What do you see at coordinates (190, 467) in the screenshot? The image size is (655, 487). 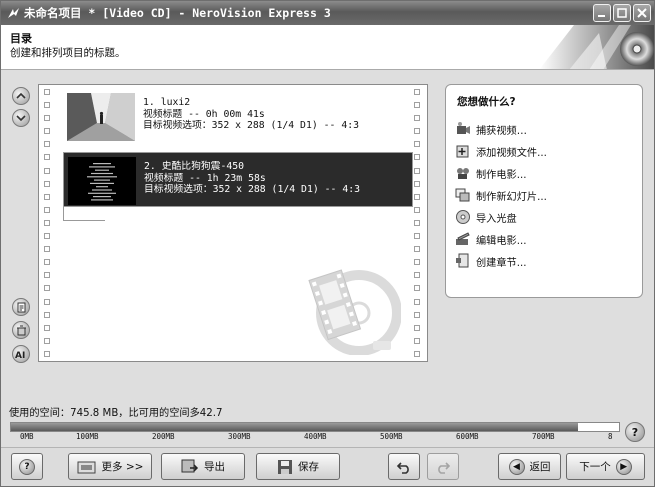 I see `export-icon` at bounding box center [190, 467].